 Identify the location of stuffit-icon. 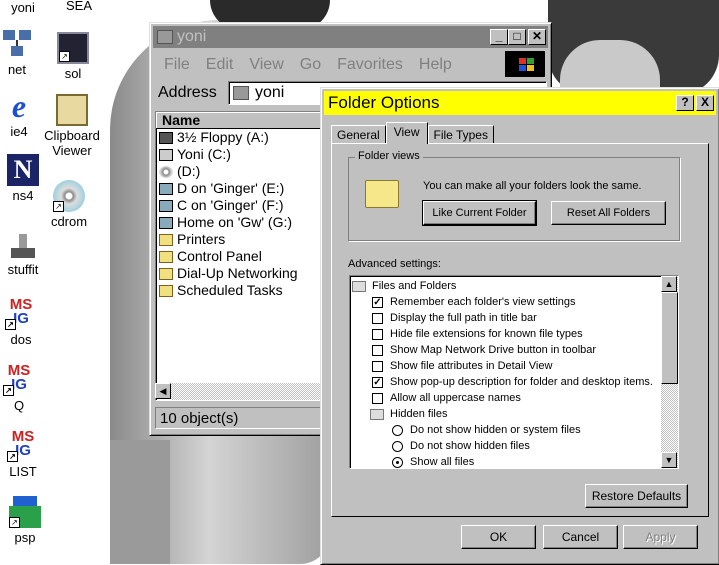
(23, 244).